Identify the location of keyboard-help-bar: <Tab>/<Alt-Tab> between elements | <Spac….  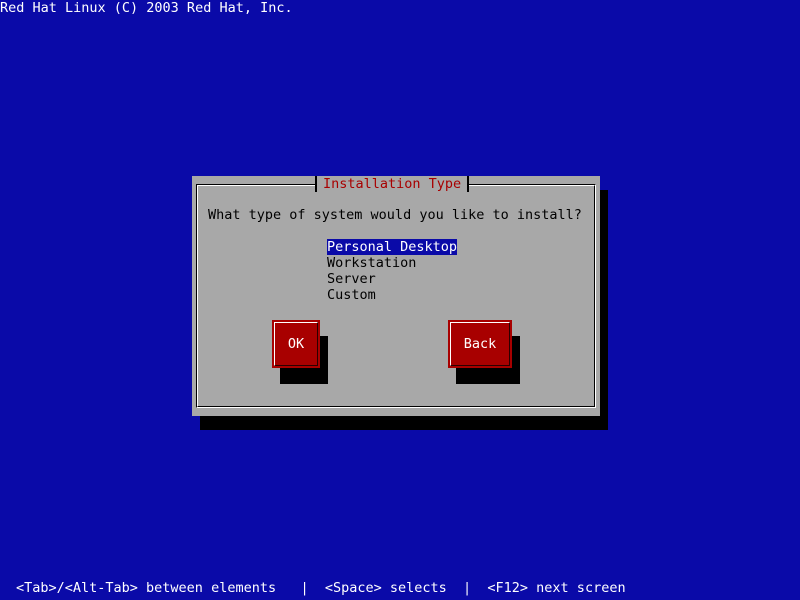
(321, 588).